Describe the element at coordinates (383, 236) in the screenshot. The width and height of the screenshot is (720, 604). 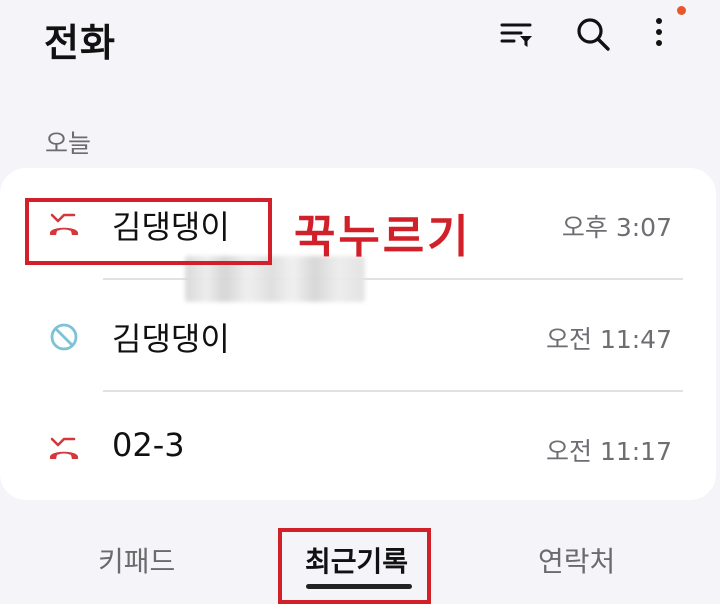
I see `annotation-long-press-text: 꾹누르기` at that location.